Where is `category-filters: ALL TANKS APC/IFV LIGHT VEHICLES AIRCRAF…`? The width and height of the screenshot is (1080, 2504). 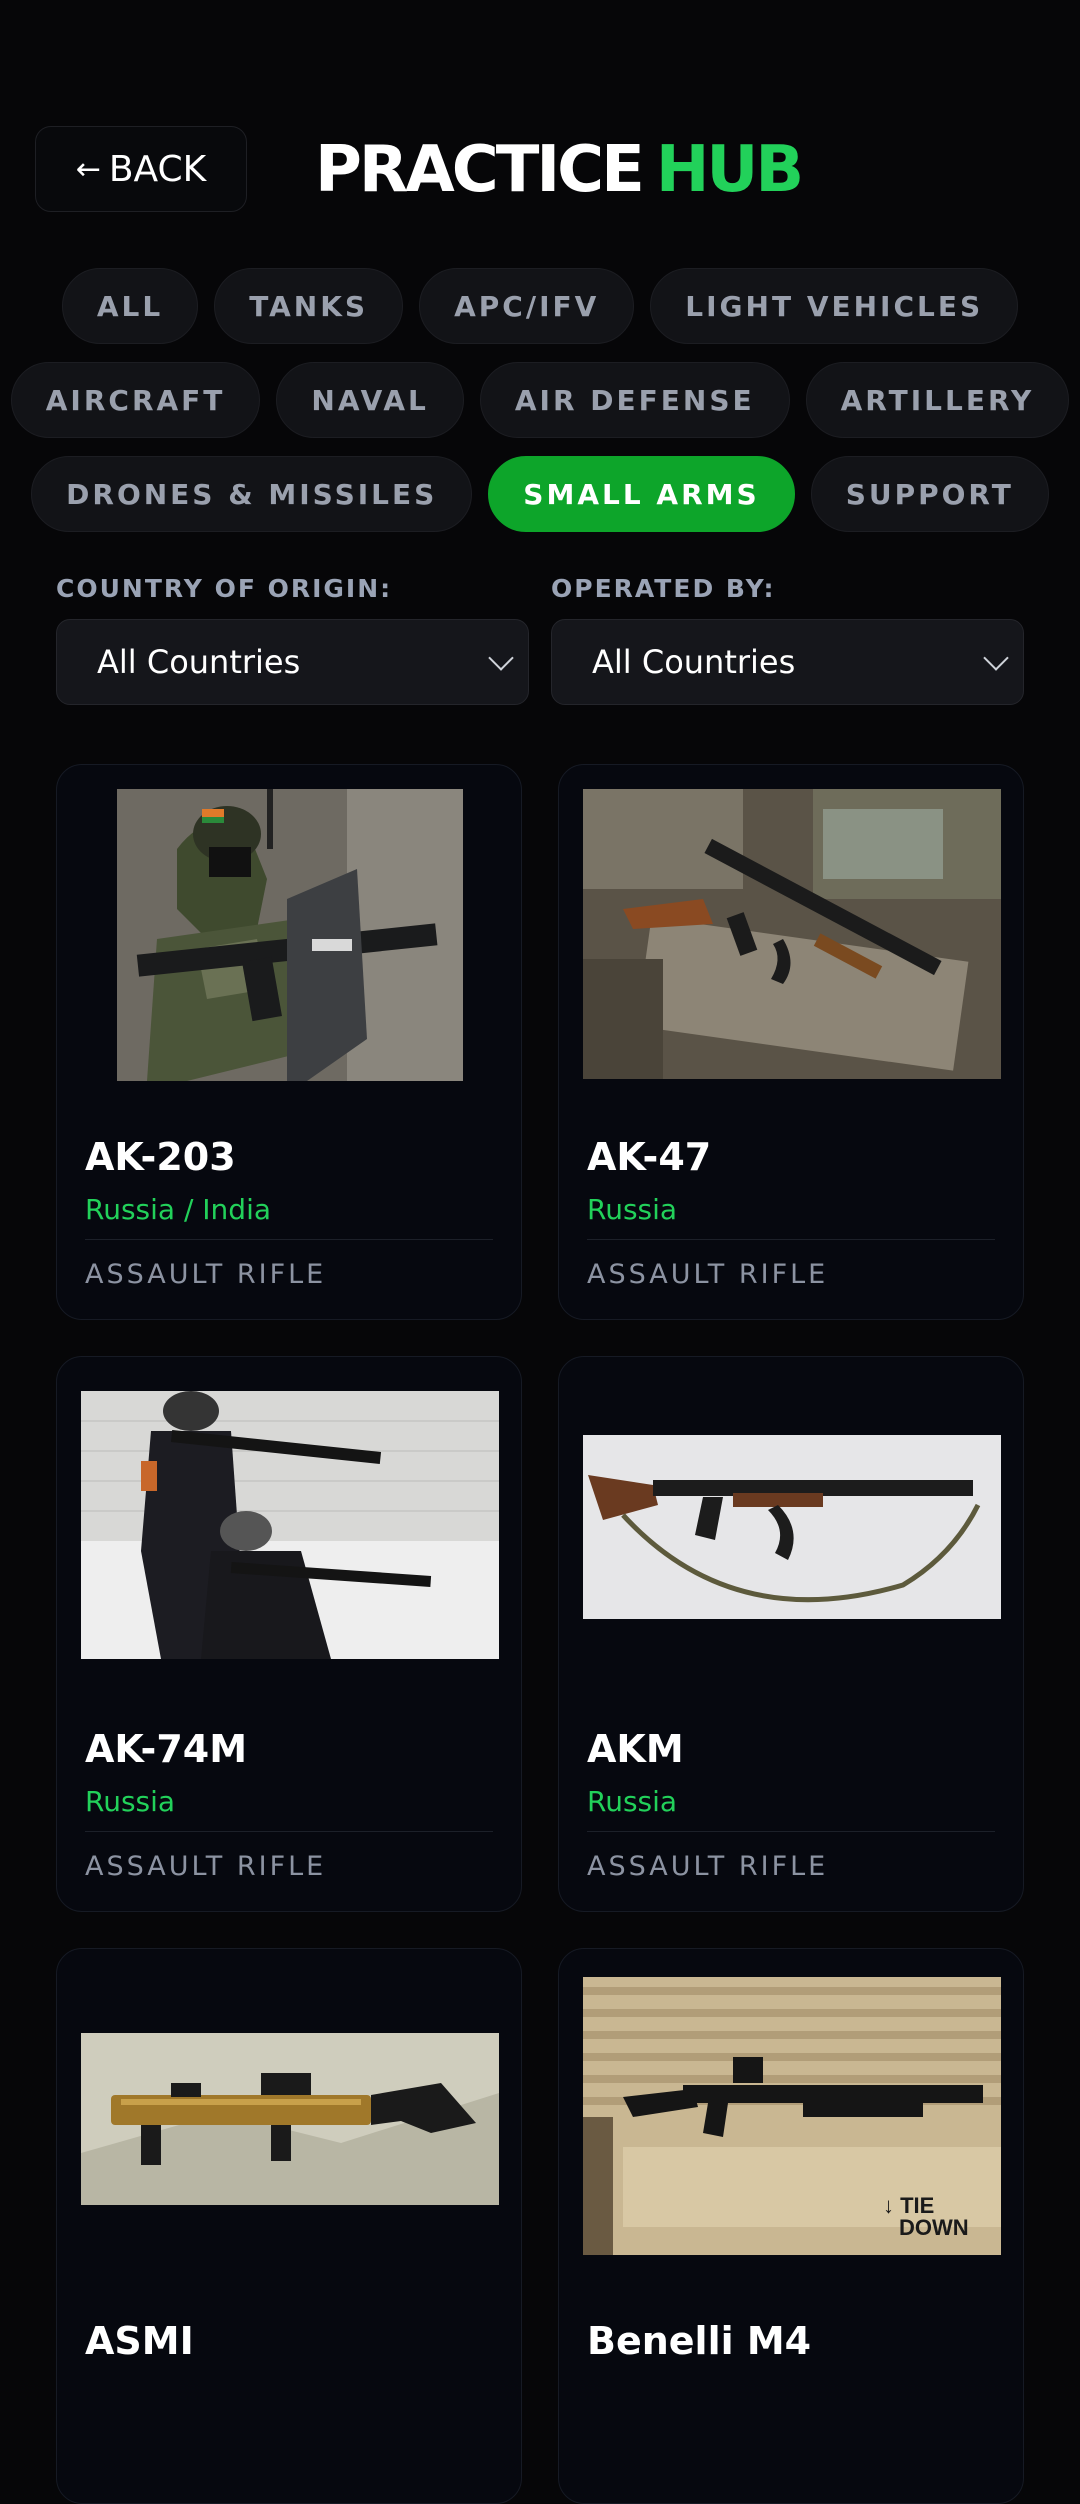 category-filters: ALL TANKS APC/IFV LIGHT VEHICLES AIRCRAF… is located at coordinates (540, 409).